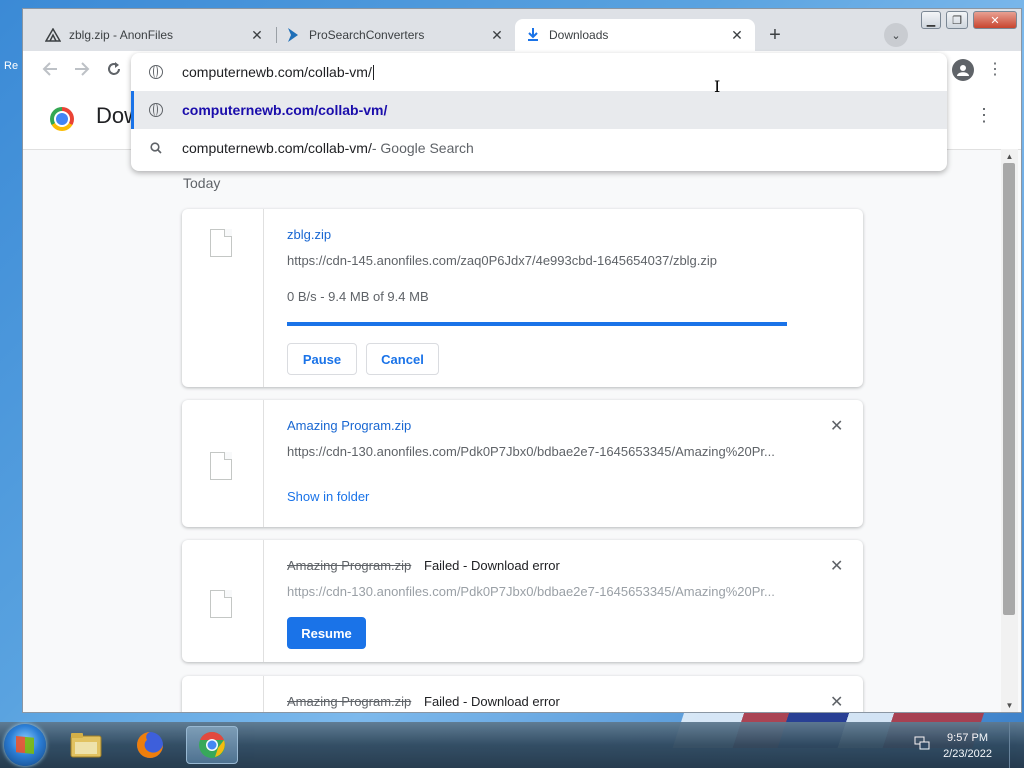 The width and height of the screenshot is (1024, 768). I want to click on firefox-icon, so click(150, 745).